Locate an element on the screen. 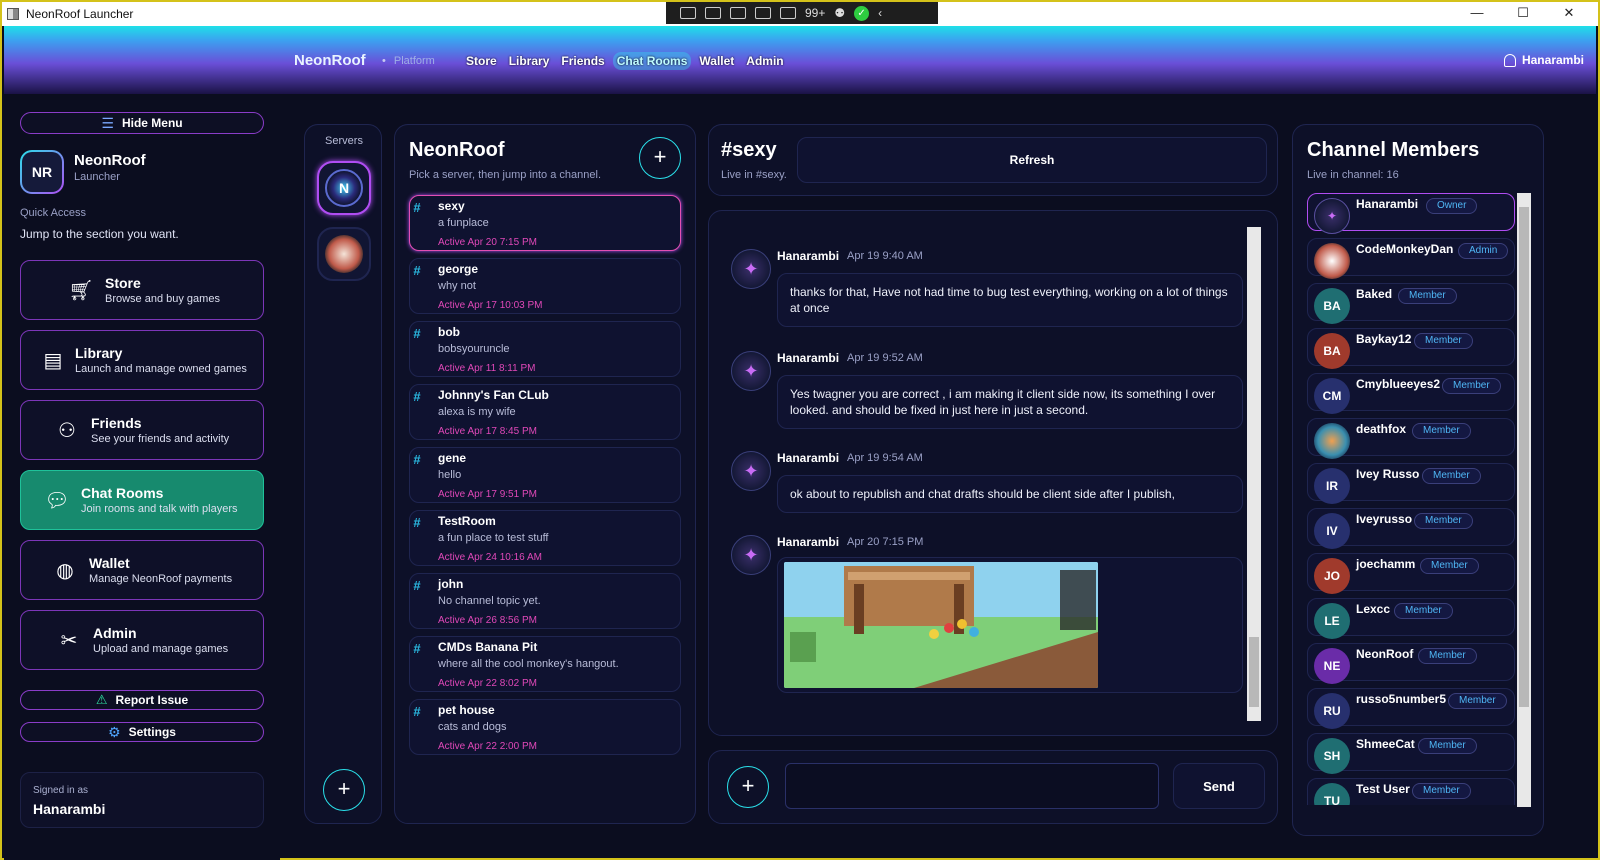 The width and height of the screenshot is (1600, 860). tray-icon is located at coordinates (688, 13).